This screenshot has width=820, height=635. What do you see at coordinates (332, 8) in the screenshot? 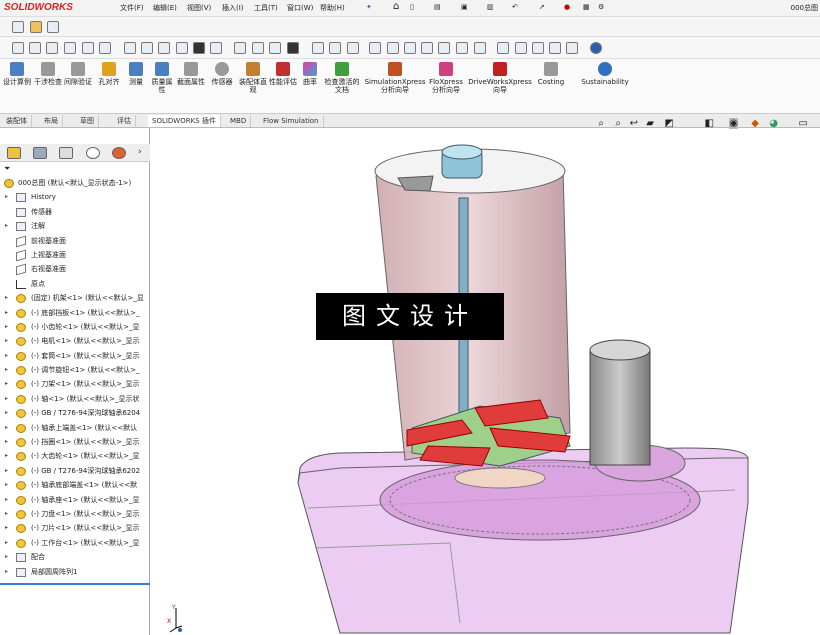
I see `menu-help: 帮助(H)` at bounding box center [332, 8].